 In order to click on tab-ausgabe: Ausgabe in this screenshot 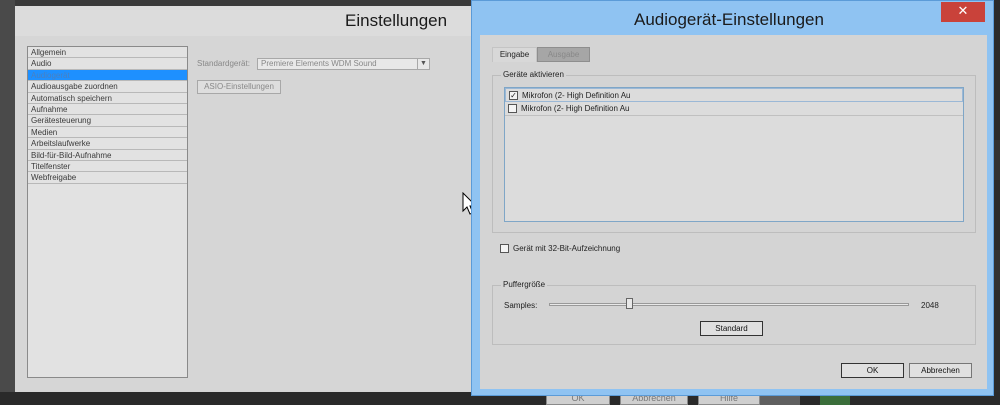, I will do `click(563, 54)`.